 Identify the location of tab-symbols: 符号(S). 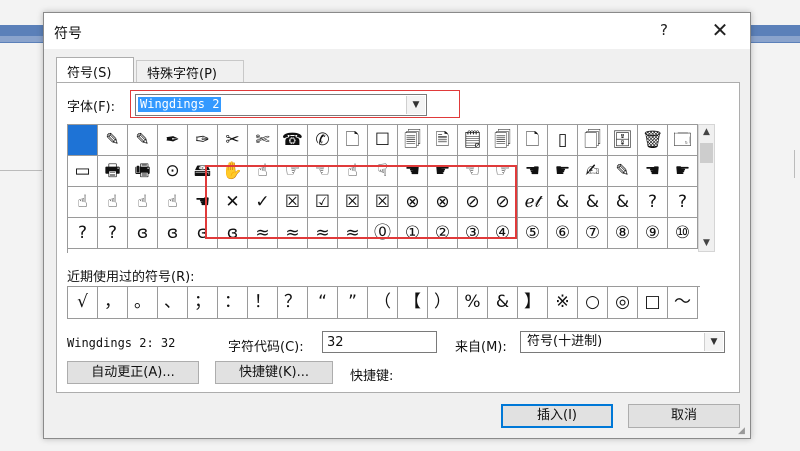
(95, 70).